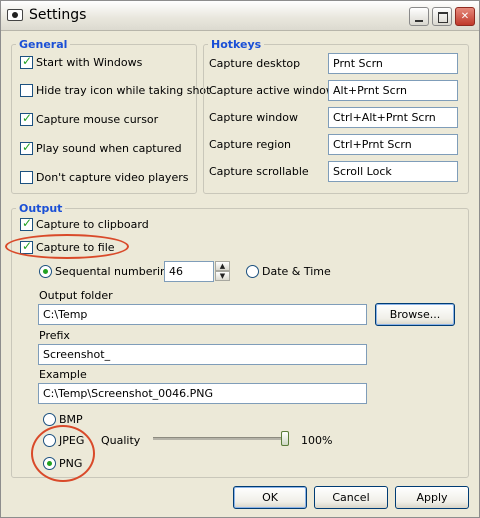 The height and width of the screenshot is (518, 480). I want to click on general-legend: General, so click(43, 44).